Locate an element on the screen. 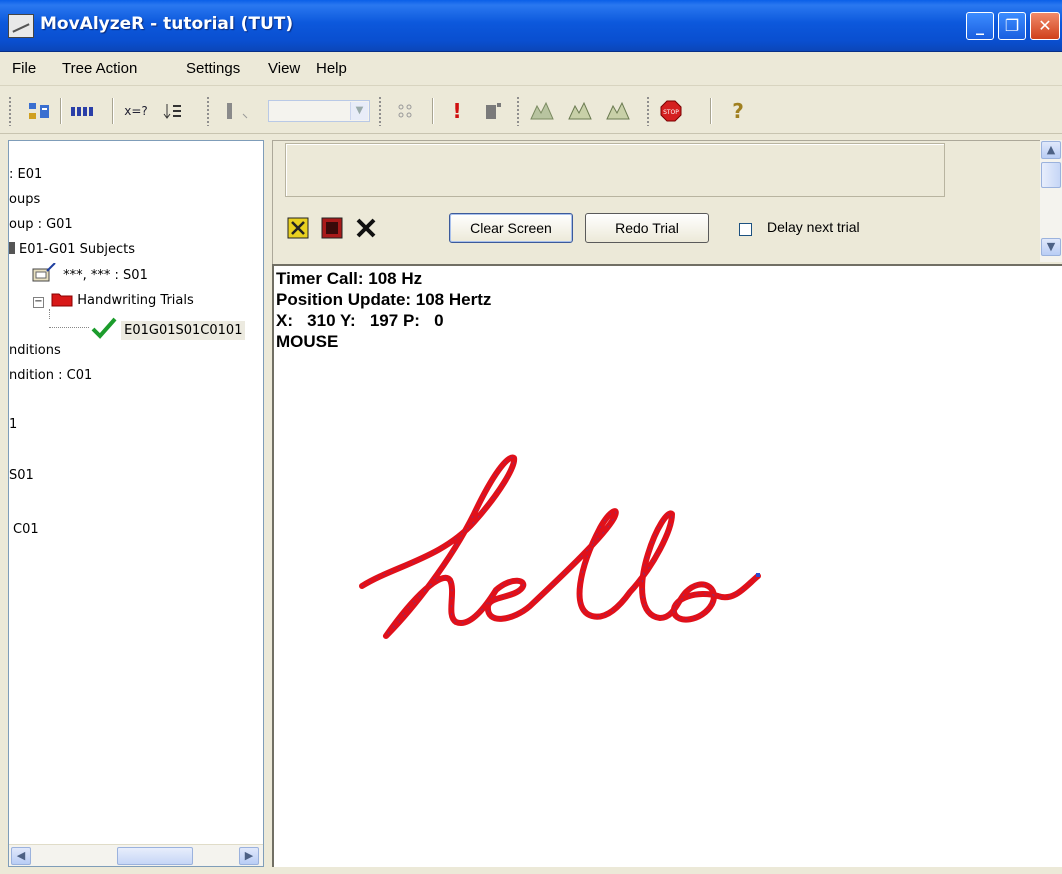  tree-horizontal-scrollbar: ◀ ▶ is located at coordinates (136, 855).